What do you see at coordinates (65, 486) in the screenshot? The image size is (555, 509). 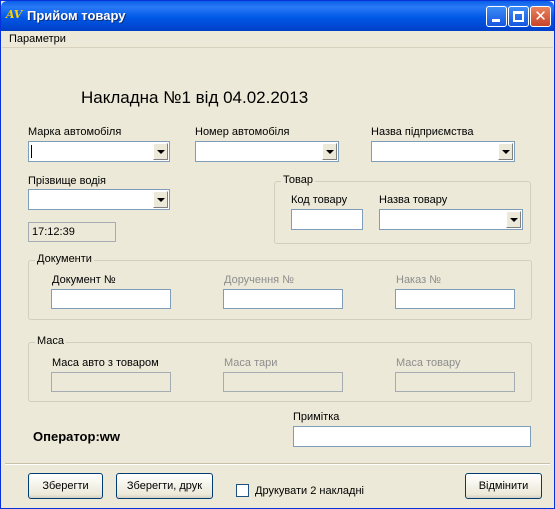 I see `save-button: Зберегти` at bounding box center [65, 486].